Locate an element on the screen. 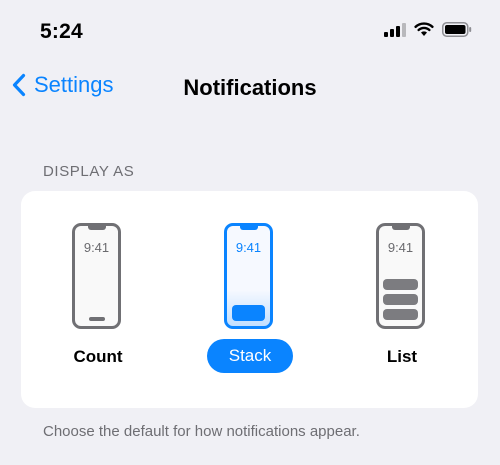 The image size is (500, 465). wifi-icon is located at coordinates (424, 29).